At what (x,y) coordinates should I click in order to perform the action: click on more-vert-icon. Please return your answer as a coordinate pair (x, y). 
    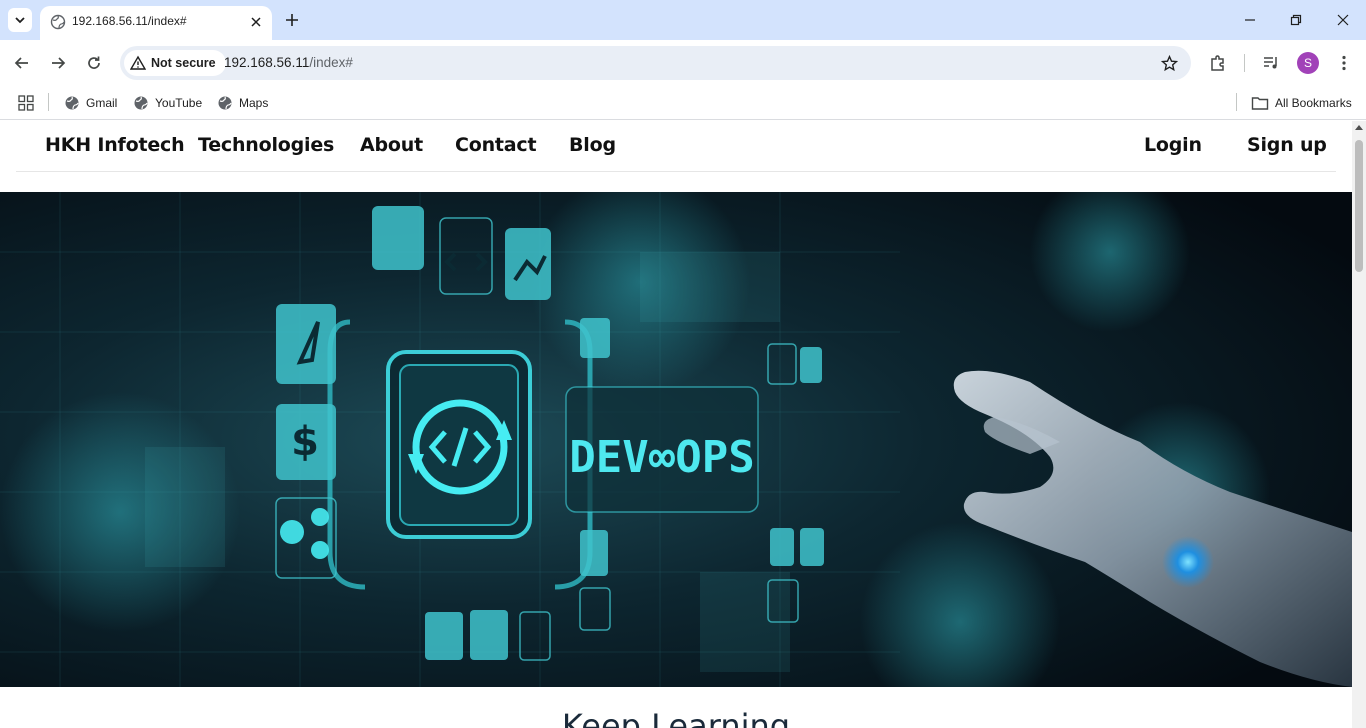
    Looking at the image, I should click on (1344, 63).